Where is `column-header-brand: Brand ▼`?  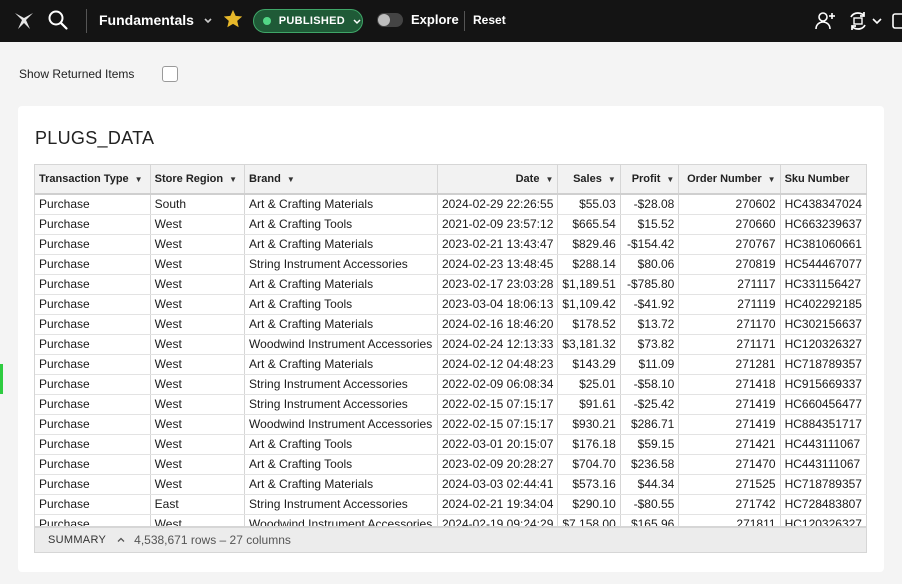
column-header-brand: Brand ▼ is located at coordinates (341, 180).